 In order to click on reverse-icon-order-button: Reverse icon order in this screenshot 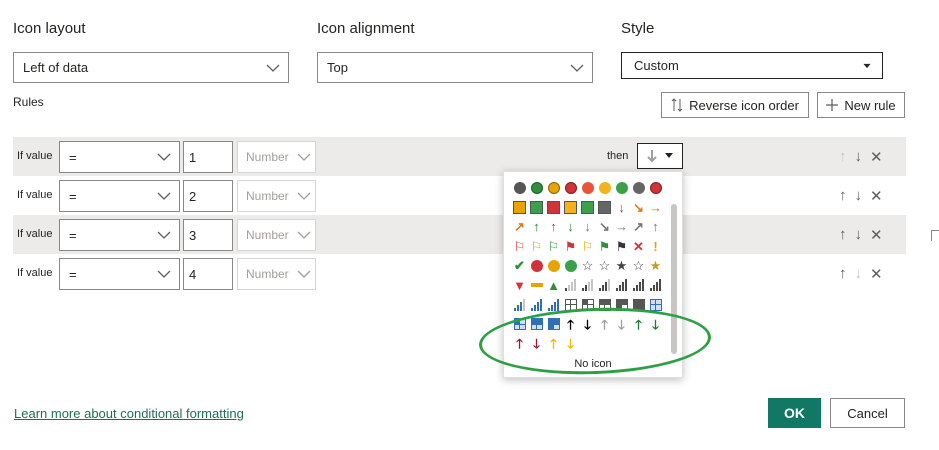, I will do `click(735, 105)`.